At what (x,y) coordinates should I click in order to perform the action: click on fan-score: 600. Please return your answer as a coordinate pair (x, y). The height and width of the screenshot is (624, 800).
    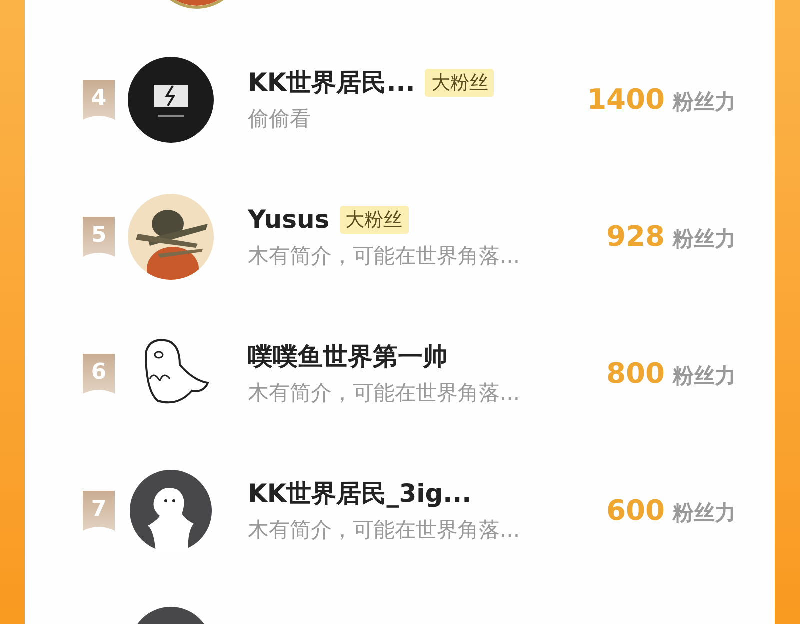
    Looking at the image, I should click on (635, 510).